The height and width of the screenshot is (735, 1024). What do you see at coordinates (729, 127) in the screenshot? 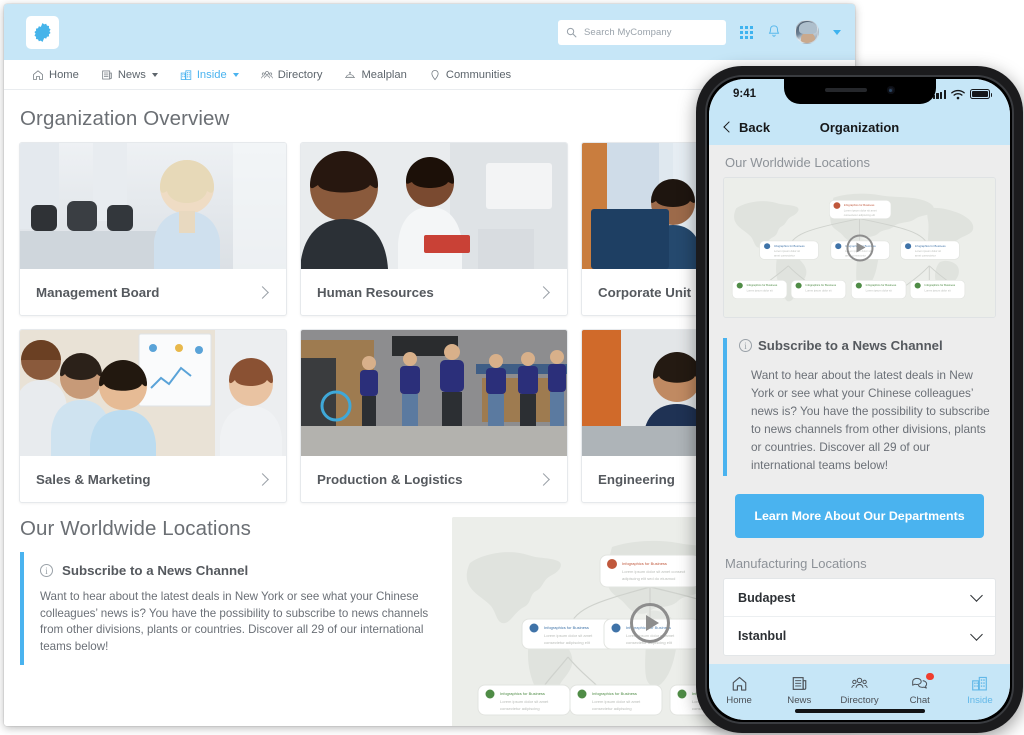
I see `chevron-left-icon` at bounding box center [729, 127].